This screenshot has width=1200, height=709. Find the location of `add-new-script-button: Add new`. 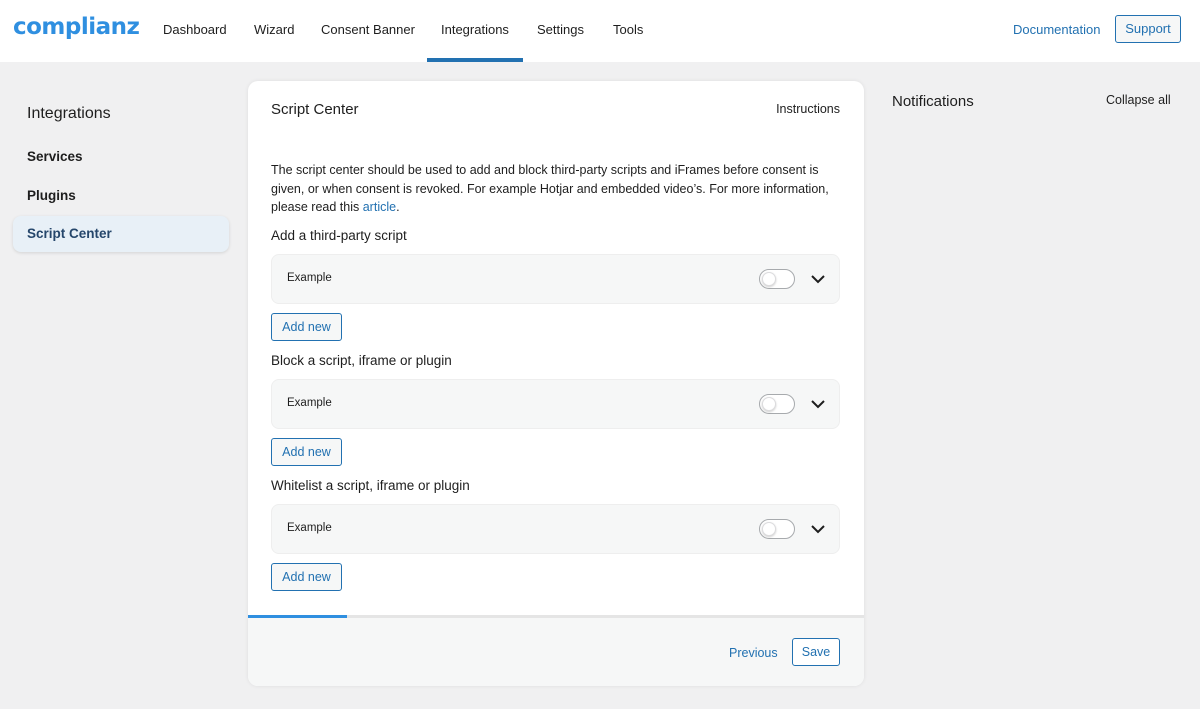

add-new-script-button: Add new is located at coordinates (306, 327).